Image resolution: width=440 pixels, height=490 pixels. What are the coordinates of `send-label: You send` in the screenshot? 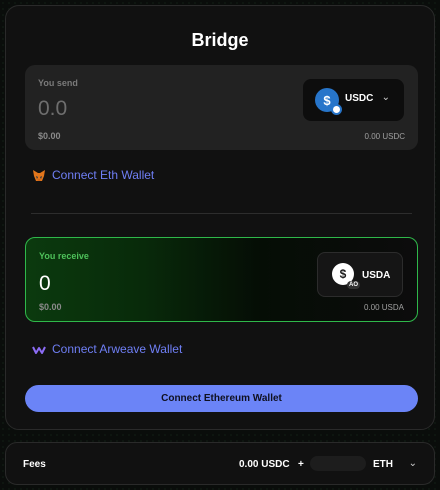 It's located at (58, 83).